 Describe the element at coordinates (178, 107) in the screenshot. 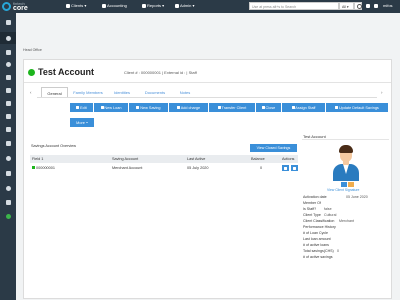

I see `plus-icon` at that location.